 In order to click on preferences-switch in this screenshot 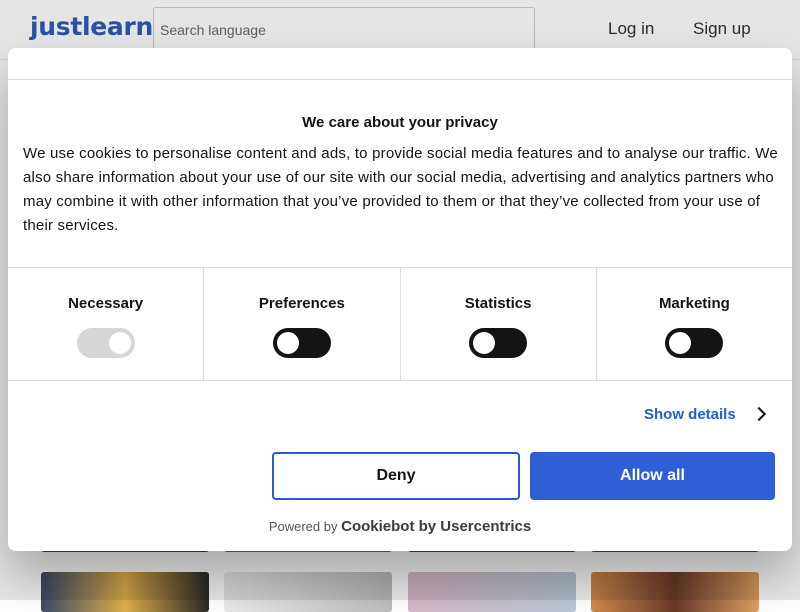, I will do `click(301, 343)`.